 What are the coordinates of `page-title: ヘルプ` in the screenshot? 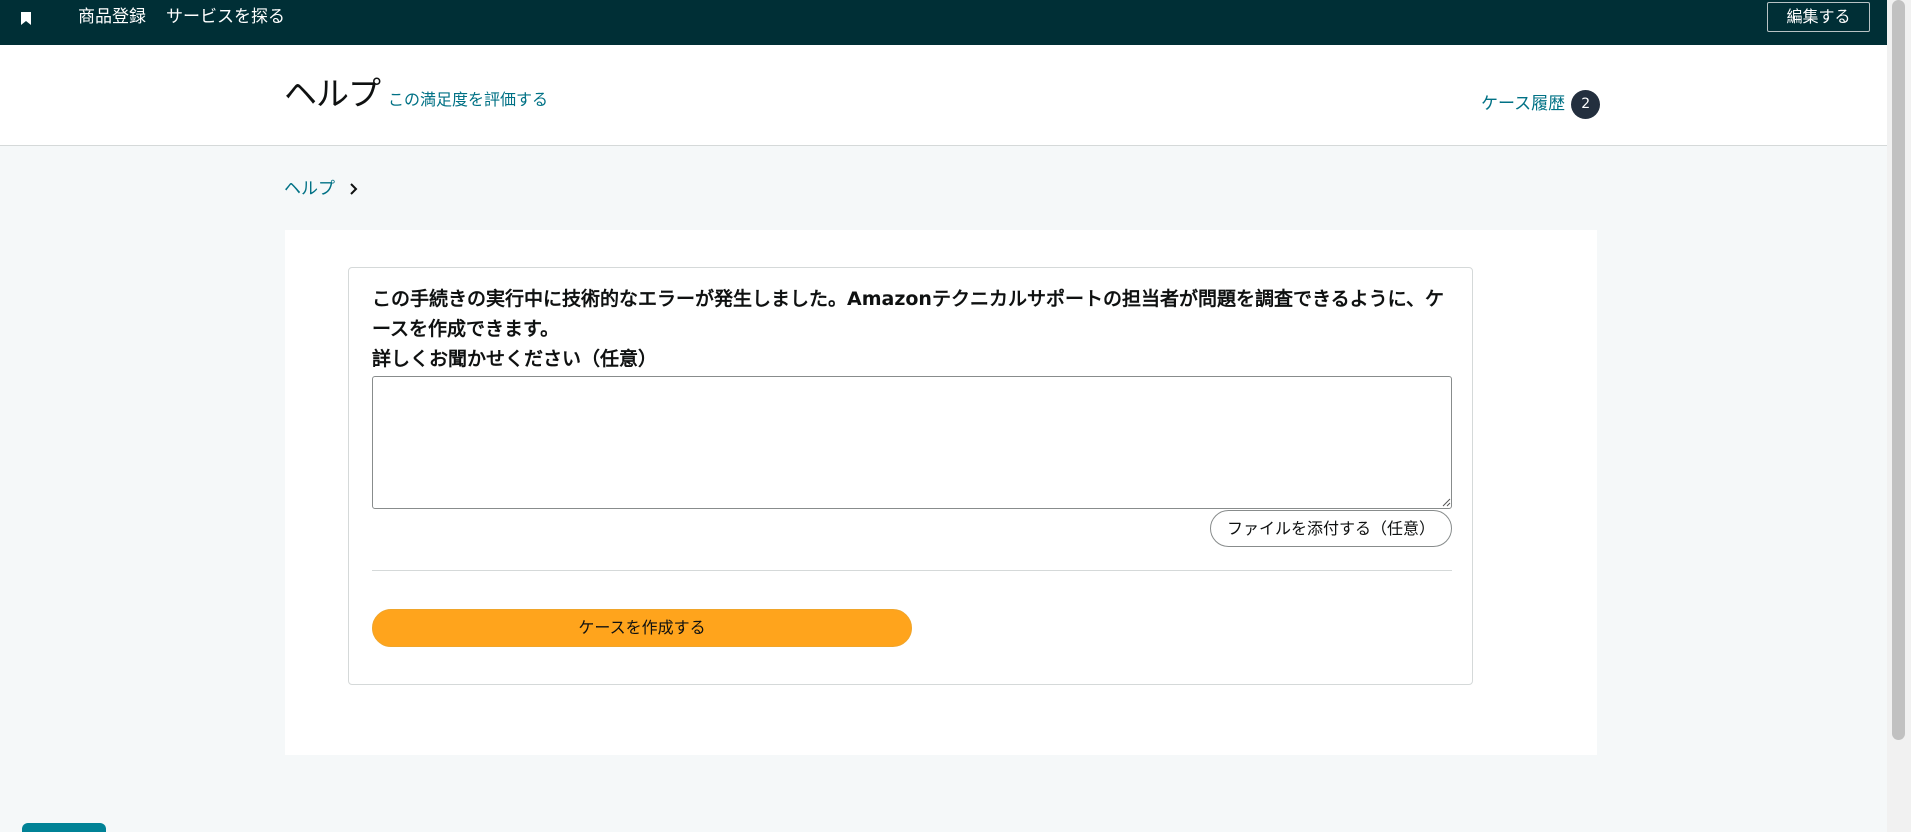 It's located at (332, 93).